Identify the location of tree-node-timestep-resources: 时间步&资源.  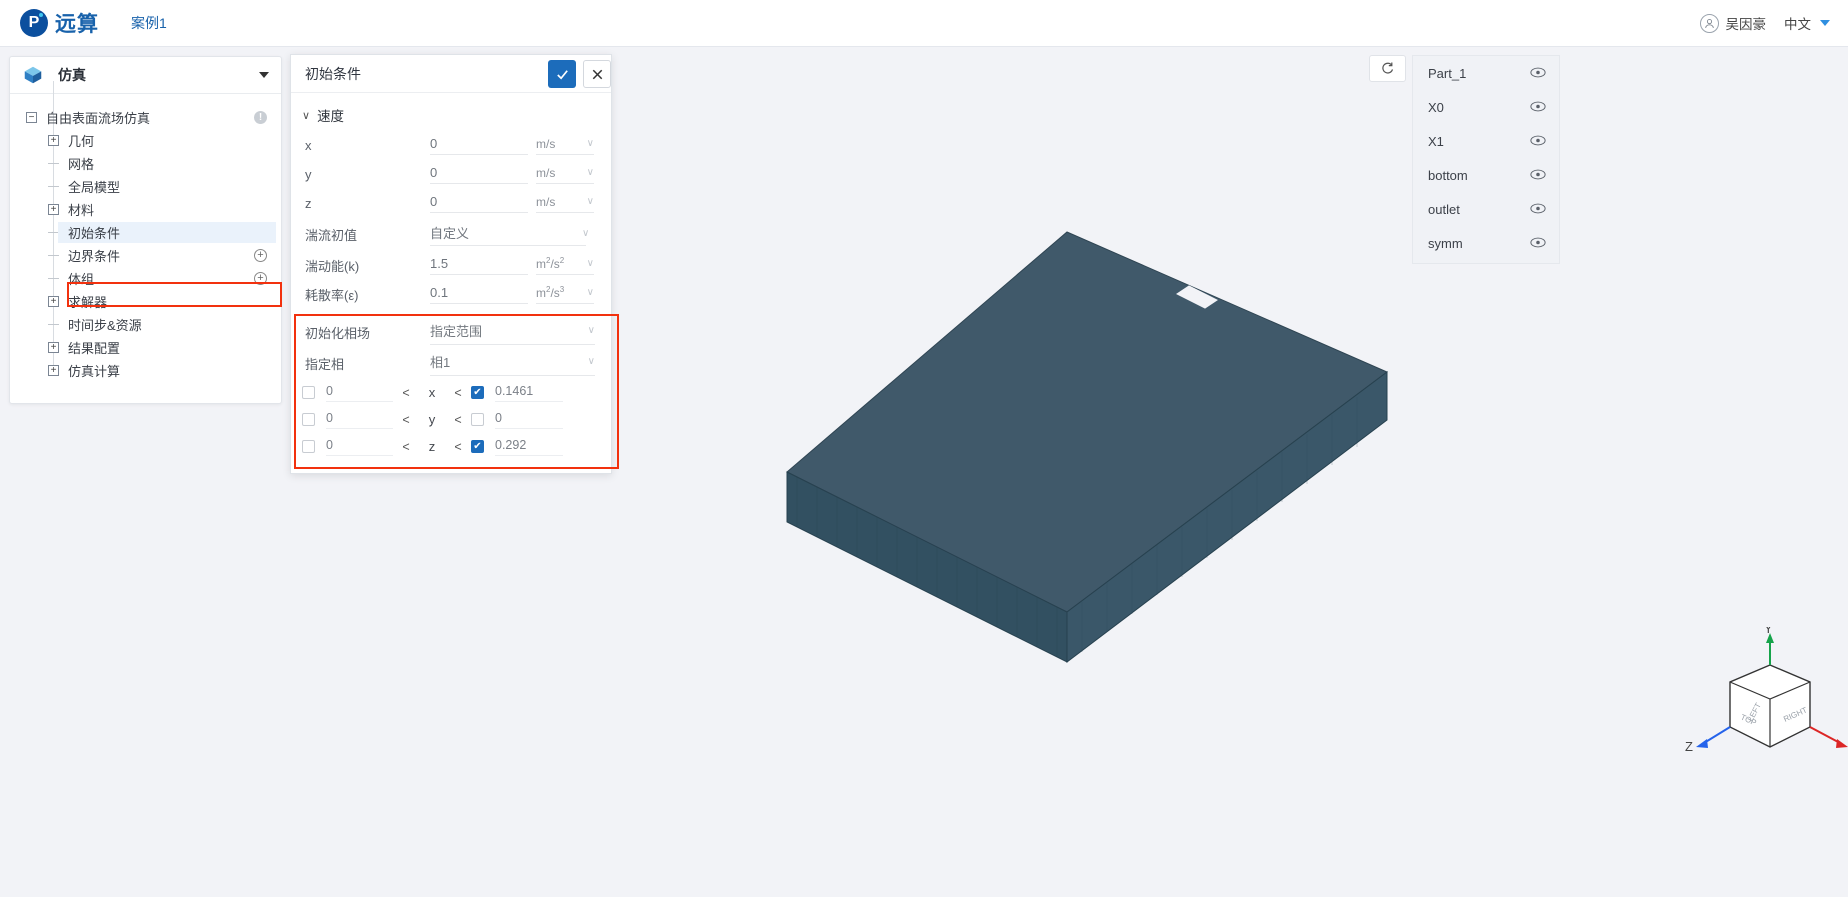
(145, 324).